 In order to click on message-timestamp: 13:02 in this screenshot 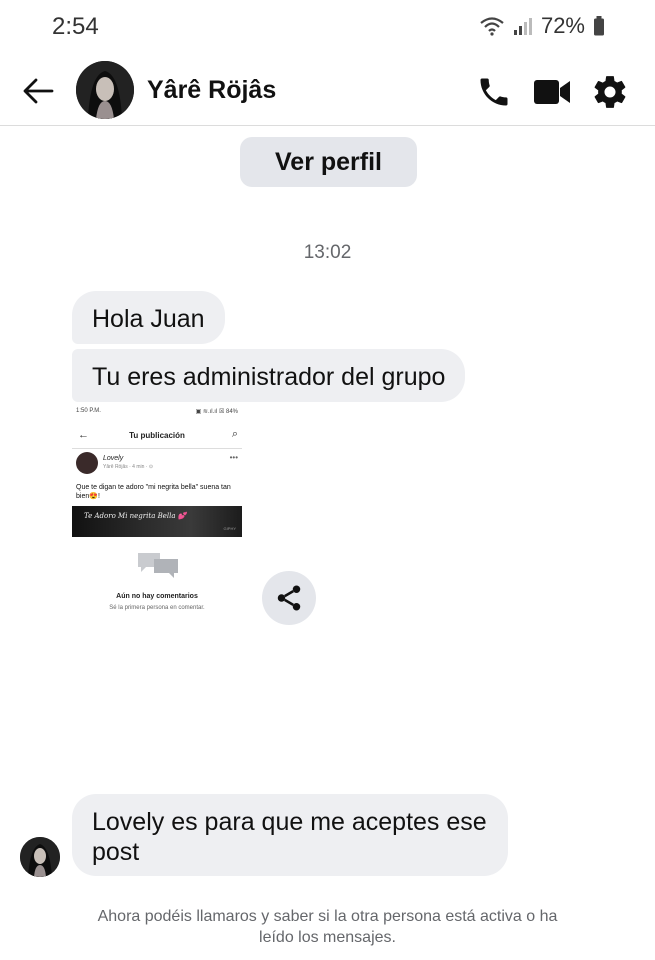, I will do `click(327, 252)`.